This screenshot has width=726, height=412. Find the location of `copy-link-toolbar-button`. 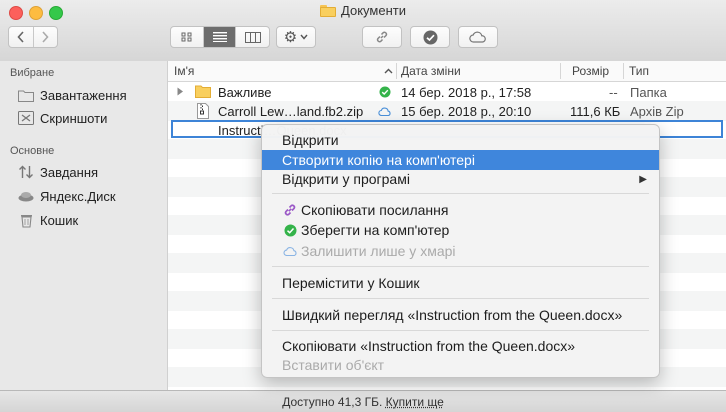

copy-link-toolbar-button is located at coordinates (382, 37).